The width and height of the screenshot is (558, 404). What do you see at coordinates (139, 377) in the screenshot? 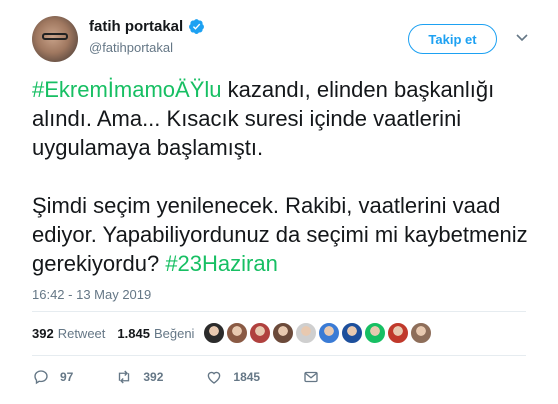
I see `retweet-button: 392` at bounding box center [139, 377].